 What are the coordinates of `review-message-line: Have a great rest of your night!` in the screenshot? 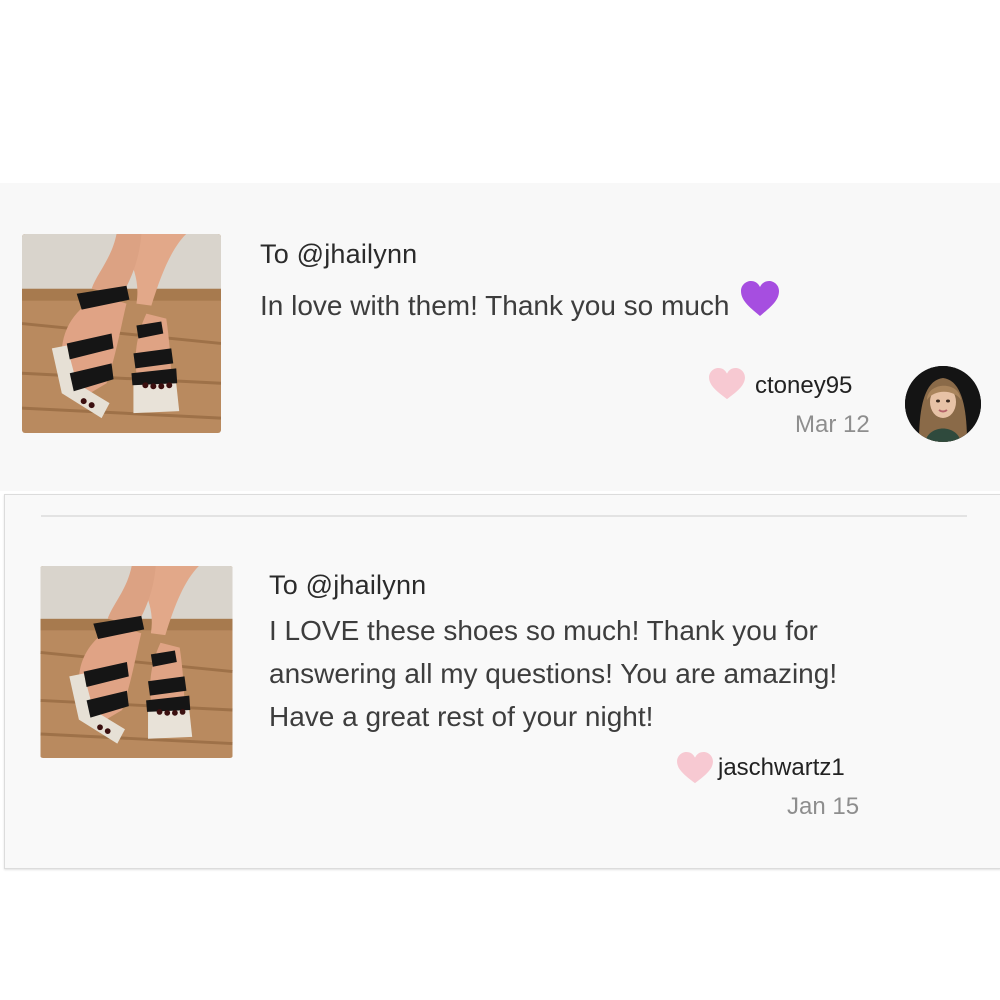 It's located at (461, 716).